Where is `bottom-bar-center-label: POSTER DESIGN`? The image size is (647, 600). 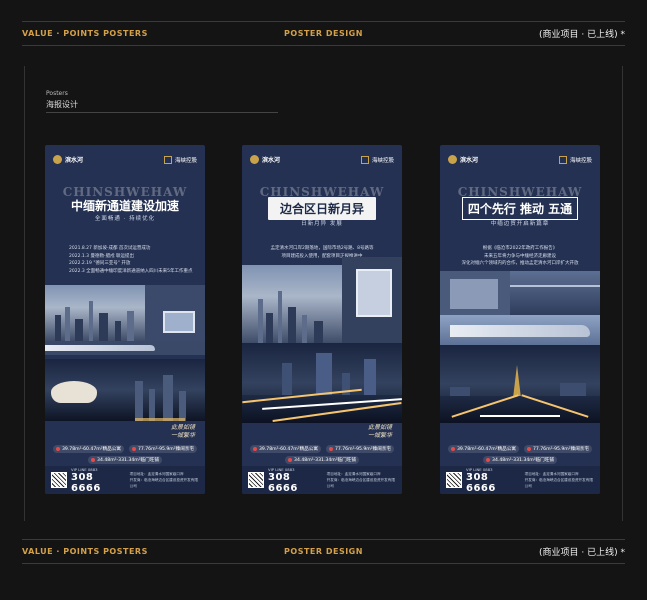
bottom-bar-center-label: POSTER DESIGN is located at coordinates (323, 551).